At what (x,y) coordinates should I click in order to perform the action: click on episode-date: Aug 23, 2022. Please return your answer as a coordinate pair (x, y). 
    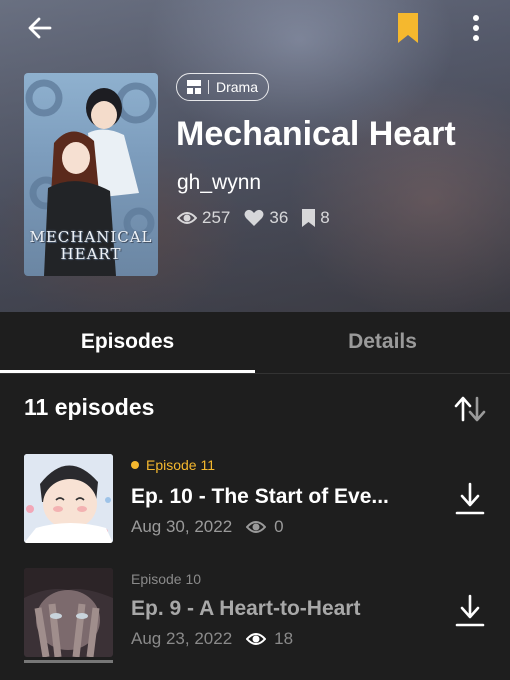
    Looking at the image, I should click on (182, 638).